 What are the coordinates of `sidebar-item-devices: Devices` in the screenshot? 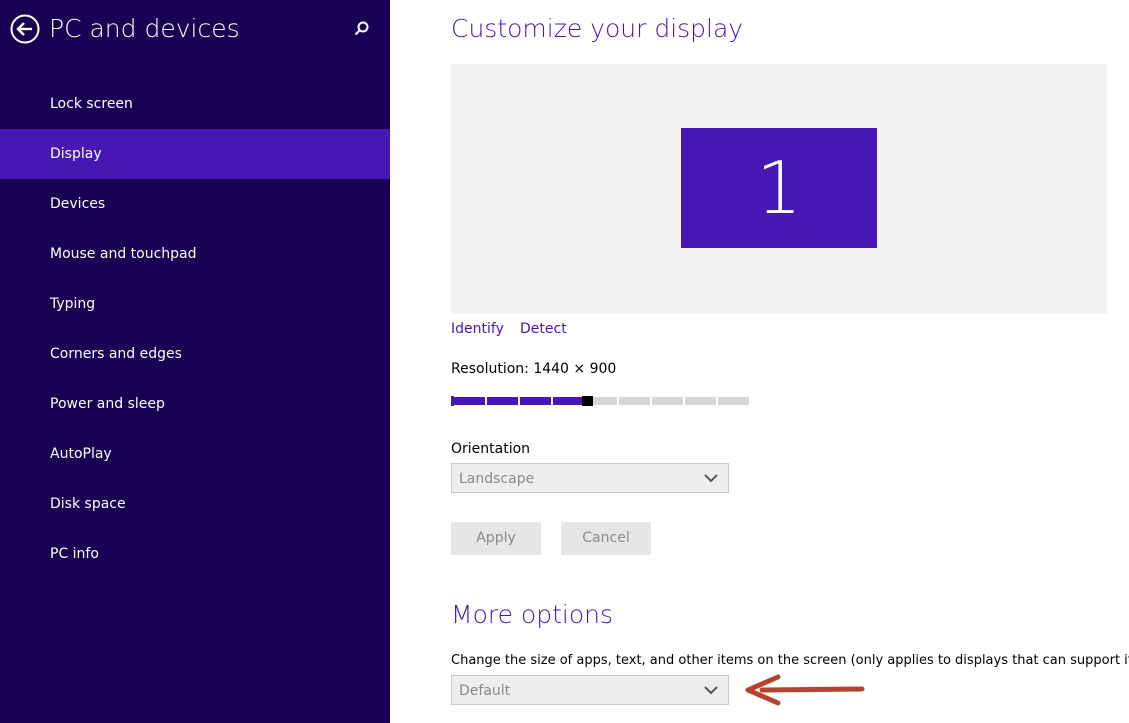 It's located at (195, 204).